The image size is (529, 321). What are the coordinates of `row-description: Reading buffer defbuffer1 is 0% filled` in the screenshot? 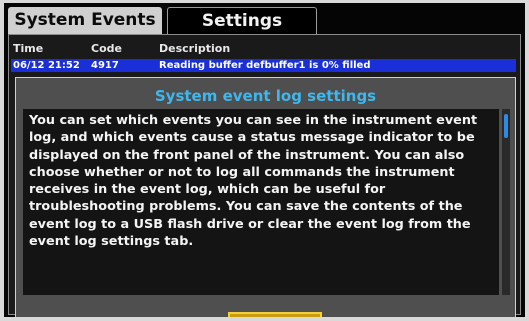 It's located at (265, 65).